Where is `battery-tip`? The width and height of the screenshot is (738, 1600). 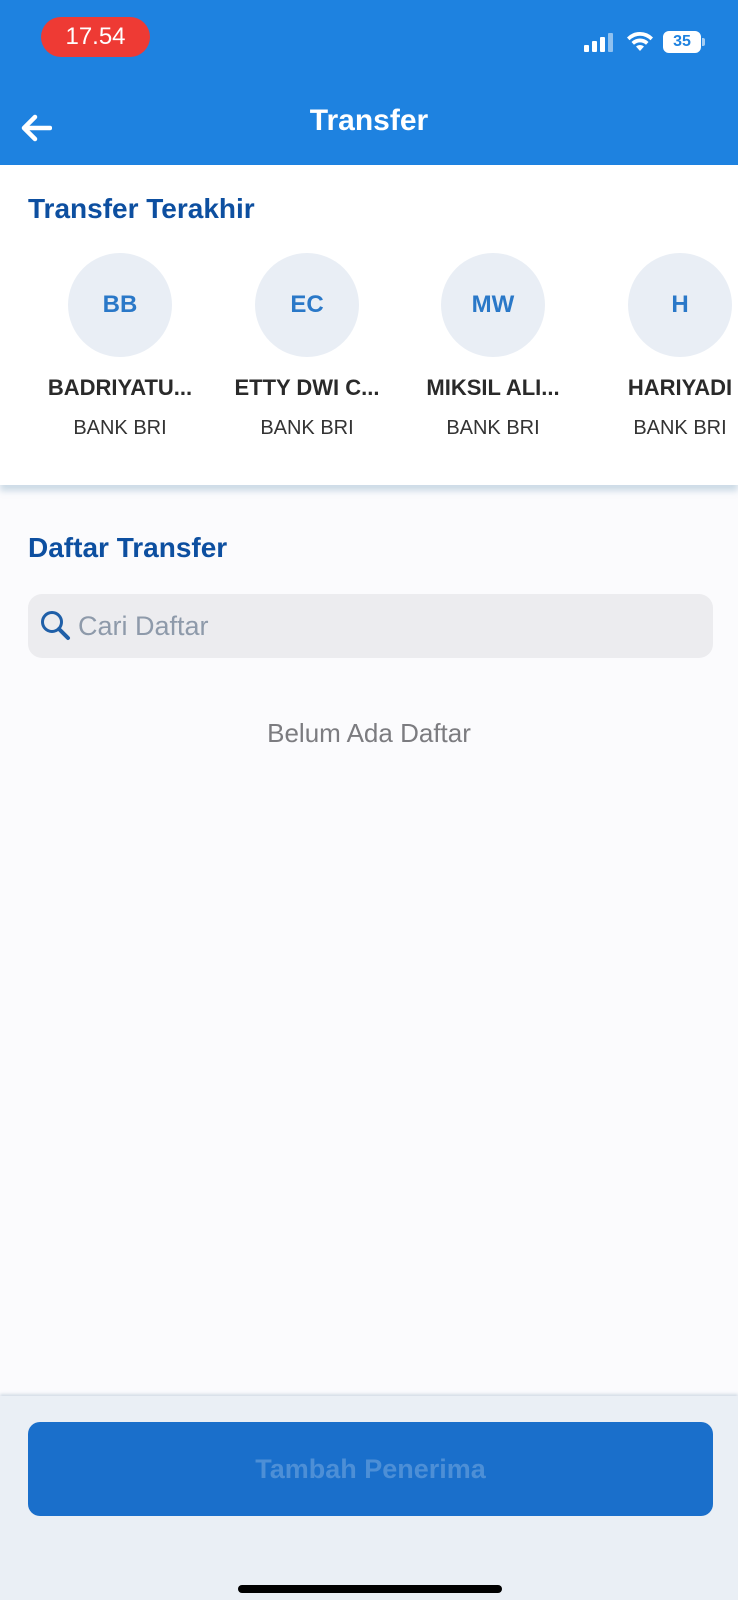 battery-tip is located at coordinates (703, 42).